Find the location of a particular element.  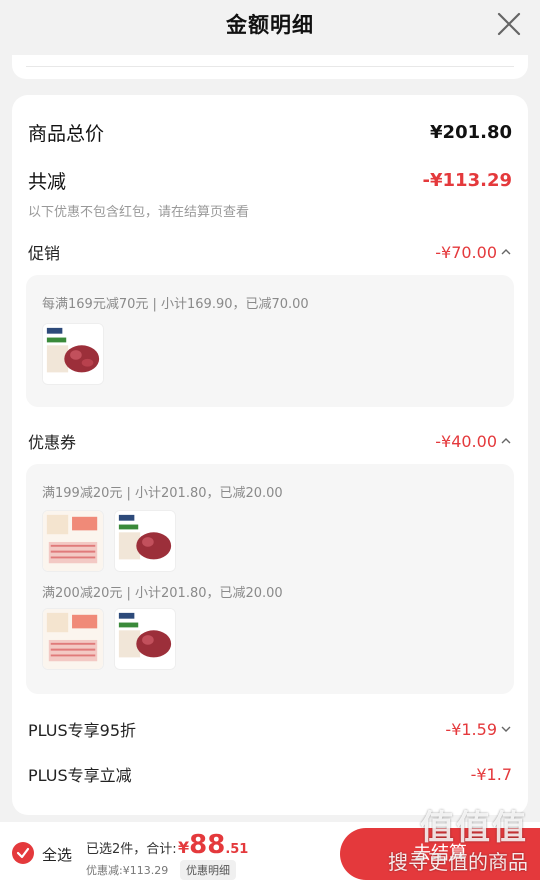

page-title: 金额明细 is located at coordinates (270, 25).